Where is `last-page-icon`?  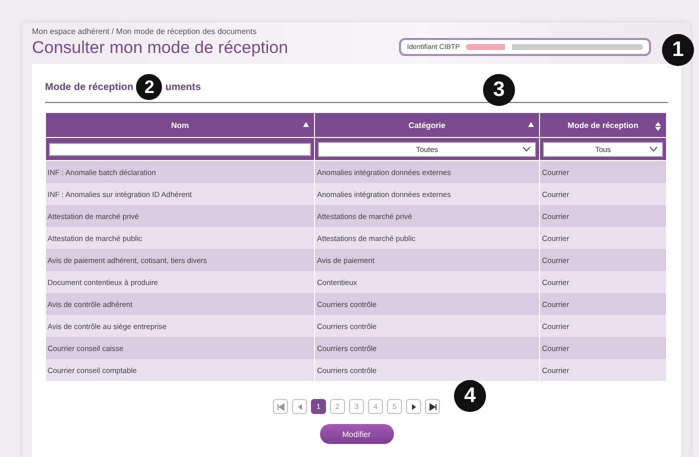 last-page-icon is located at coordinates (432, 406).